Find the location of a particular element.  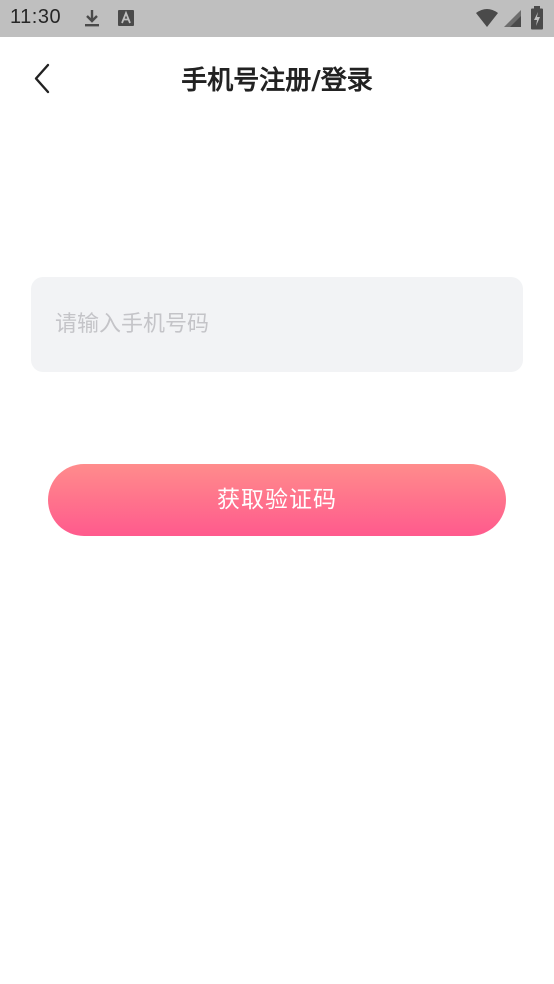

signal-icon is located at coordinates (512, 18).